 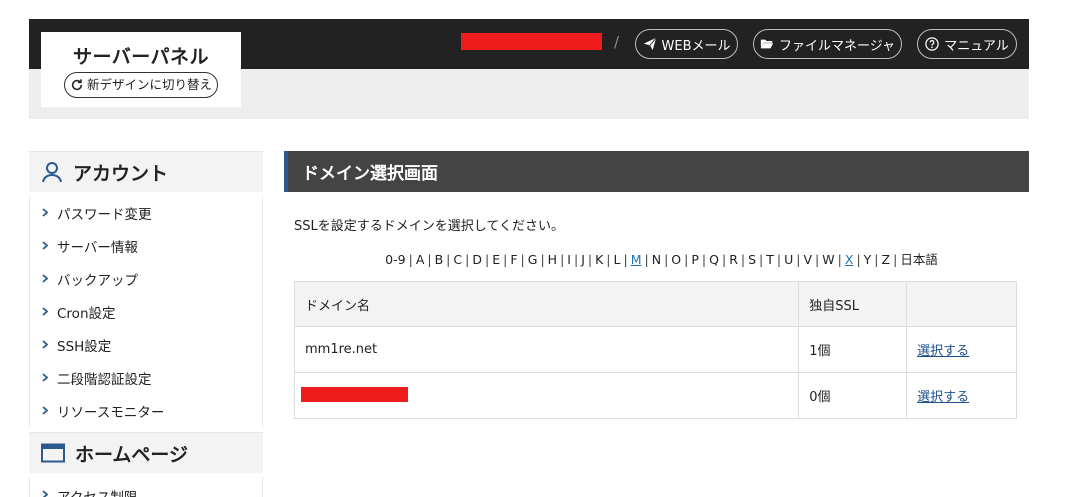 What do you see at coordinates (656, 259) in the screenshot?
I see `alphabet-filter-n: N` at bounding box center [656, 259].